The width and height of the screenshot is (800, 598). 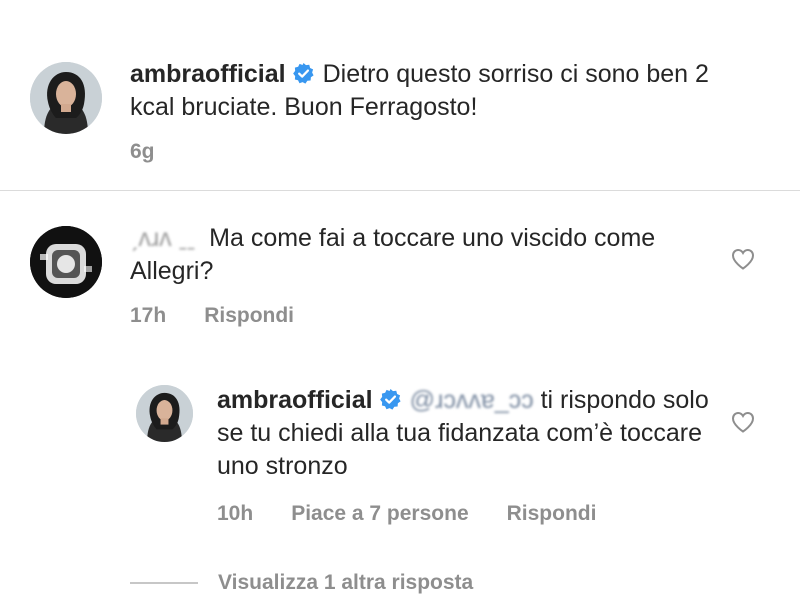 I want to click on reply-meta: 10h Piace a 7 persone Rispondi, so click(x=425, y=514).